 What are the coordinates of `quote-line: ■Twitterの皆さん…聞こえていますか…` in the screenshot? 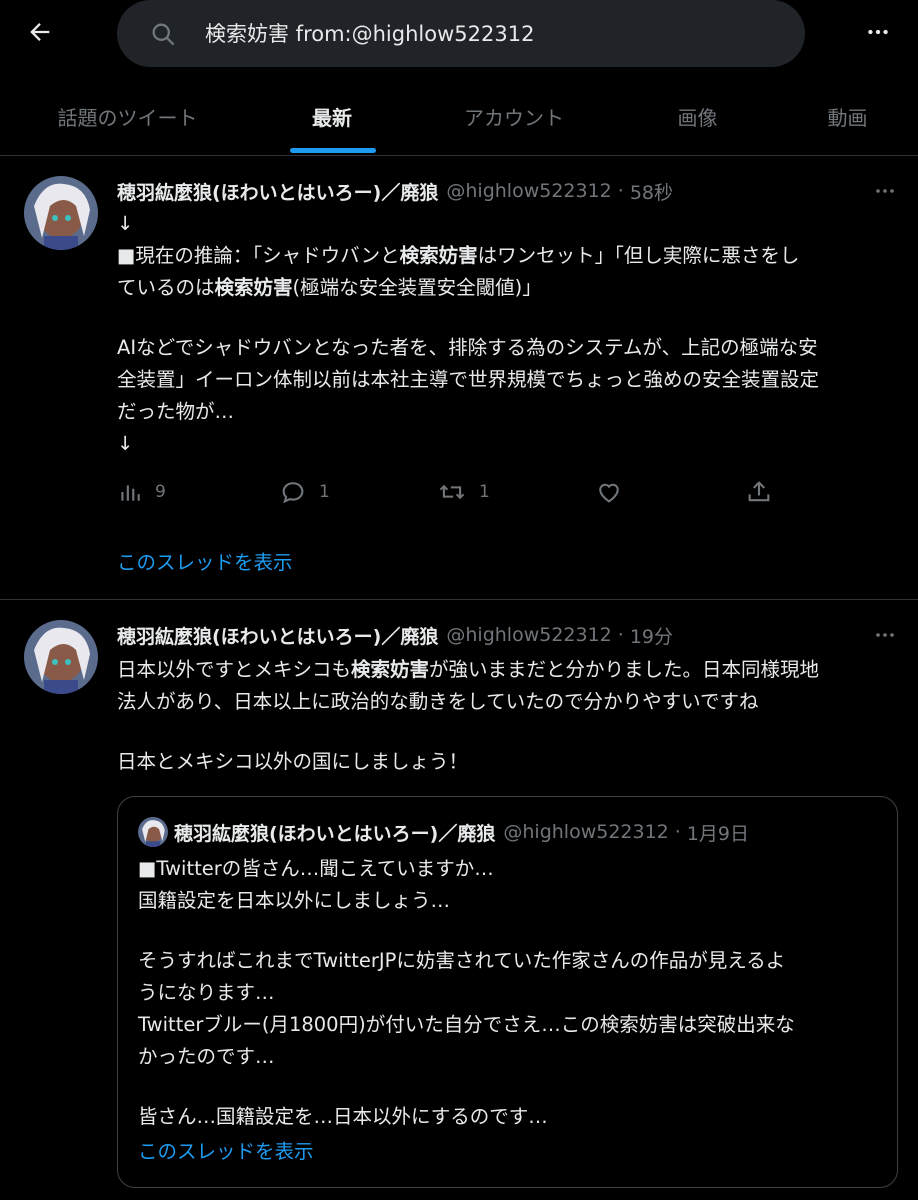 It's located at (316, 868).